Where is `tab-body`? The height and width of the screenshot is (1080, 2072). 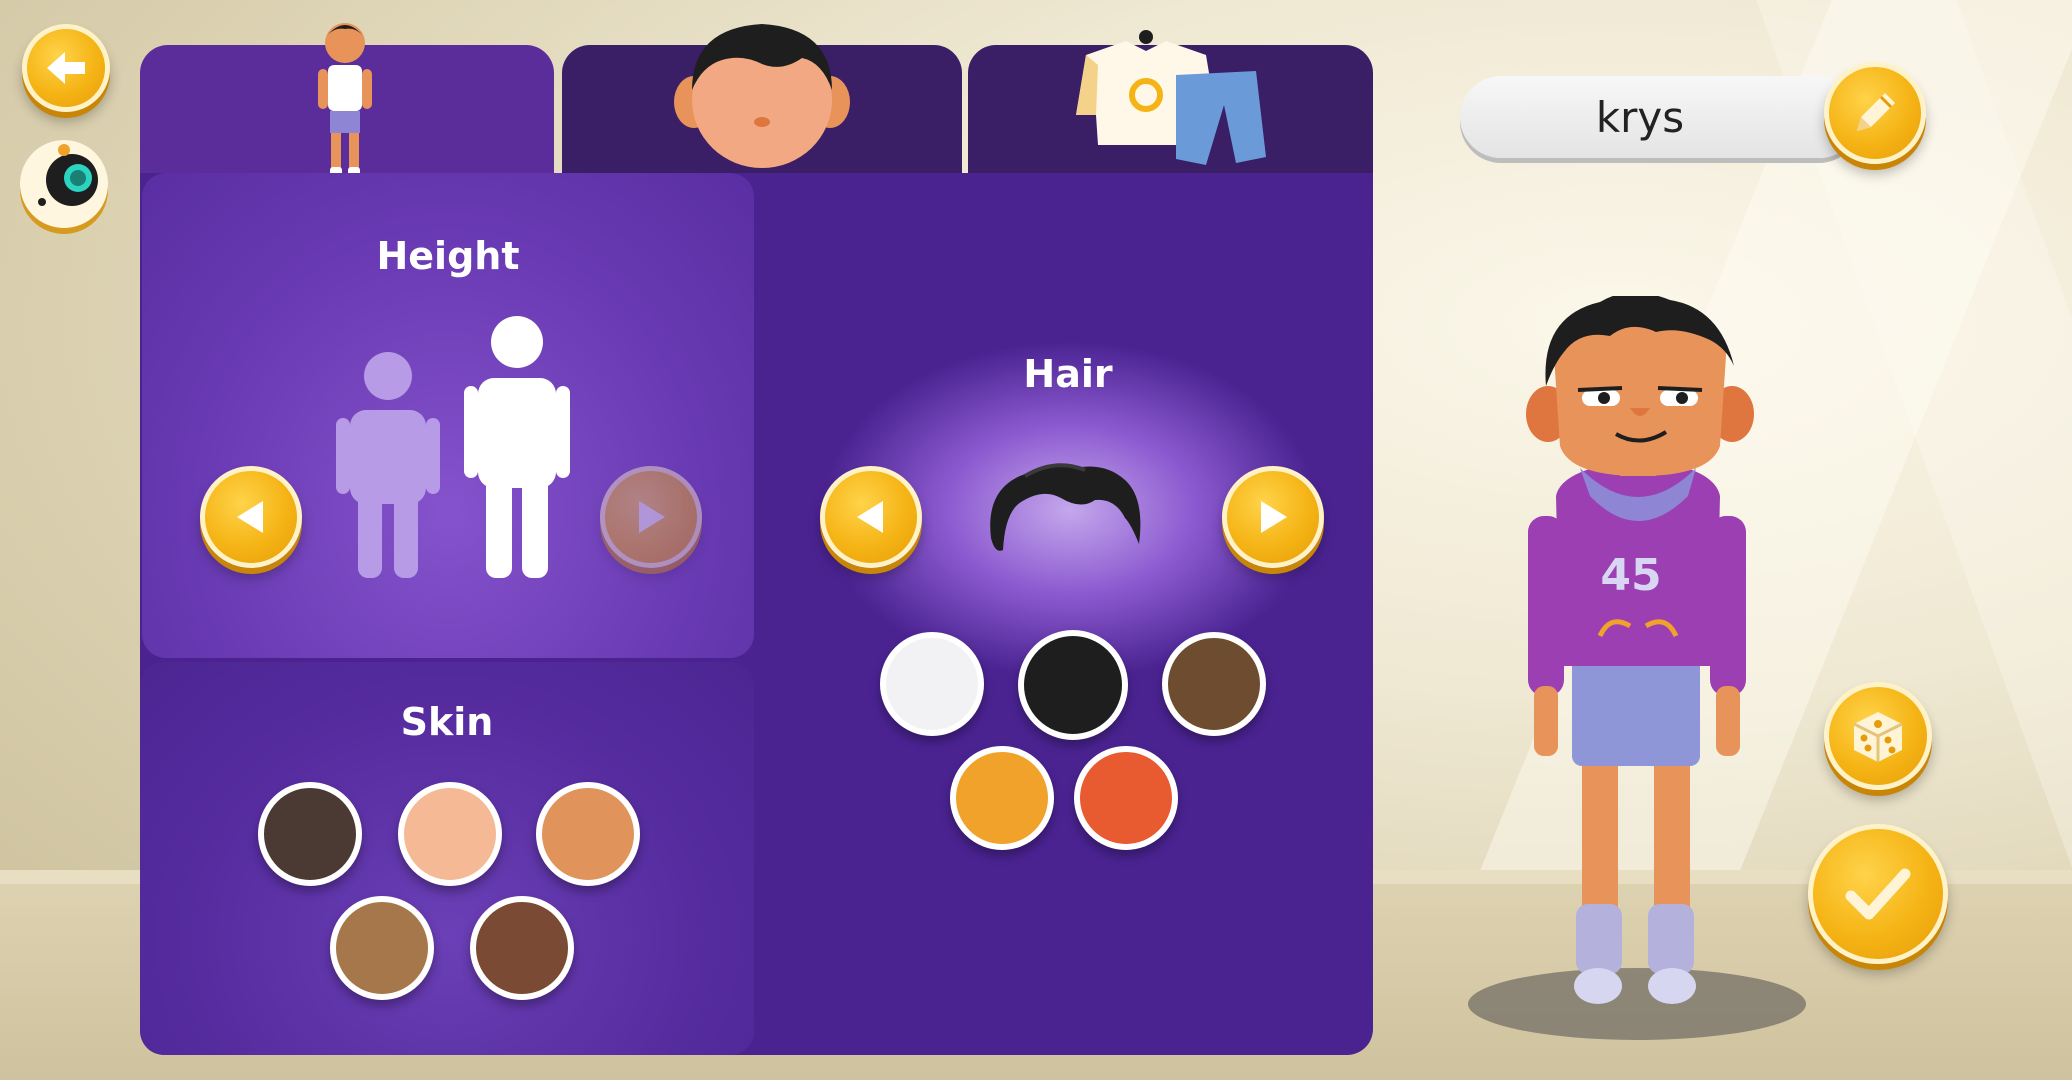 tab-body is located at coordinates (347, 100).